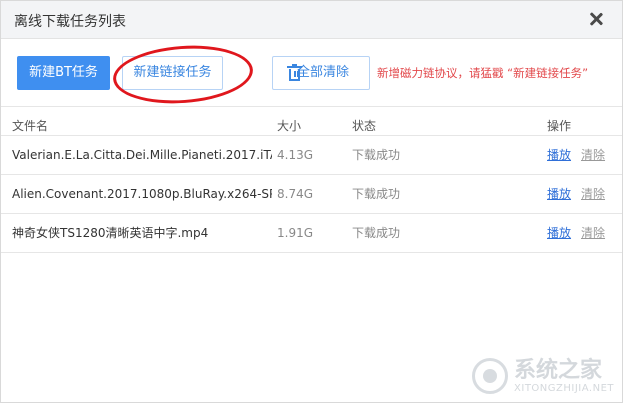 The height and width of the screenshot is (403, 623). Describe the element at coordinates (483, 73) in the screenshot. I see `magnet-notice: 新增磁力链协议，请猛戳 “新建链接任务”` at that location.